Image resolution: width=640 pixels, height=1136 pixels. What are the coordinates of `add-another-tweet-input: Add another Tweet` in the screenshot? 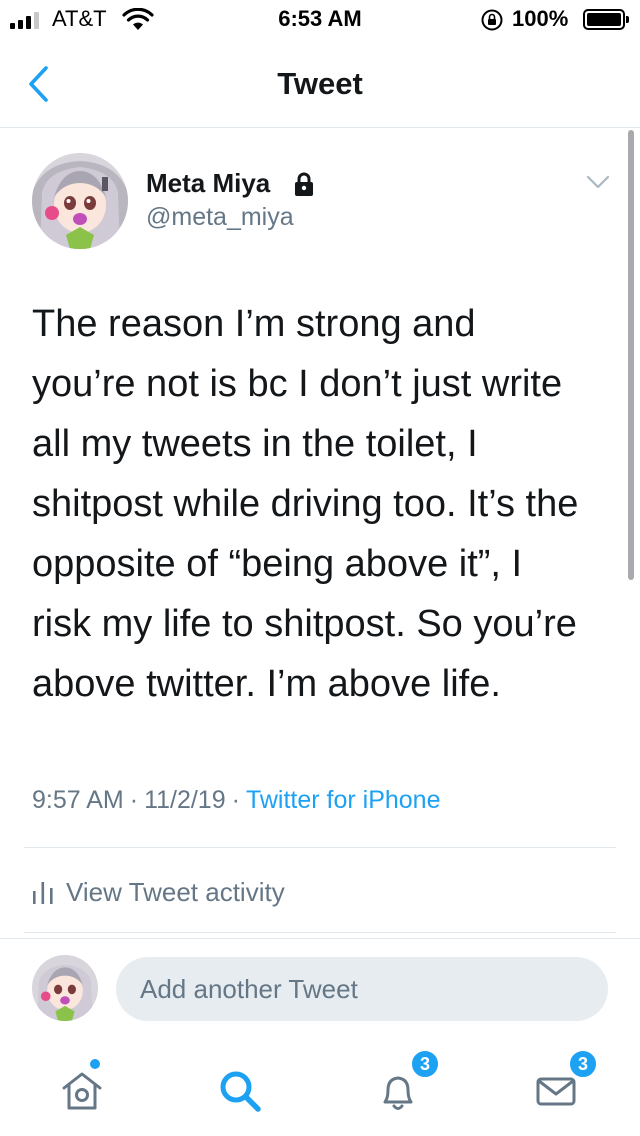 It's located at (362, 989).